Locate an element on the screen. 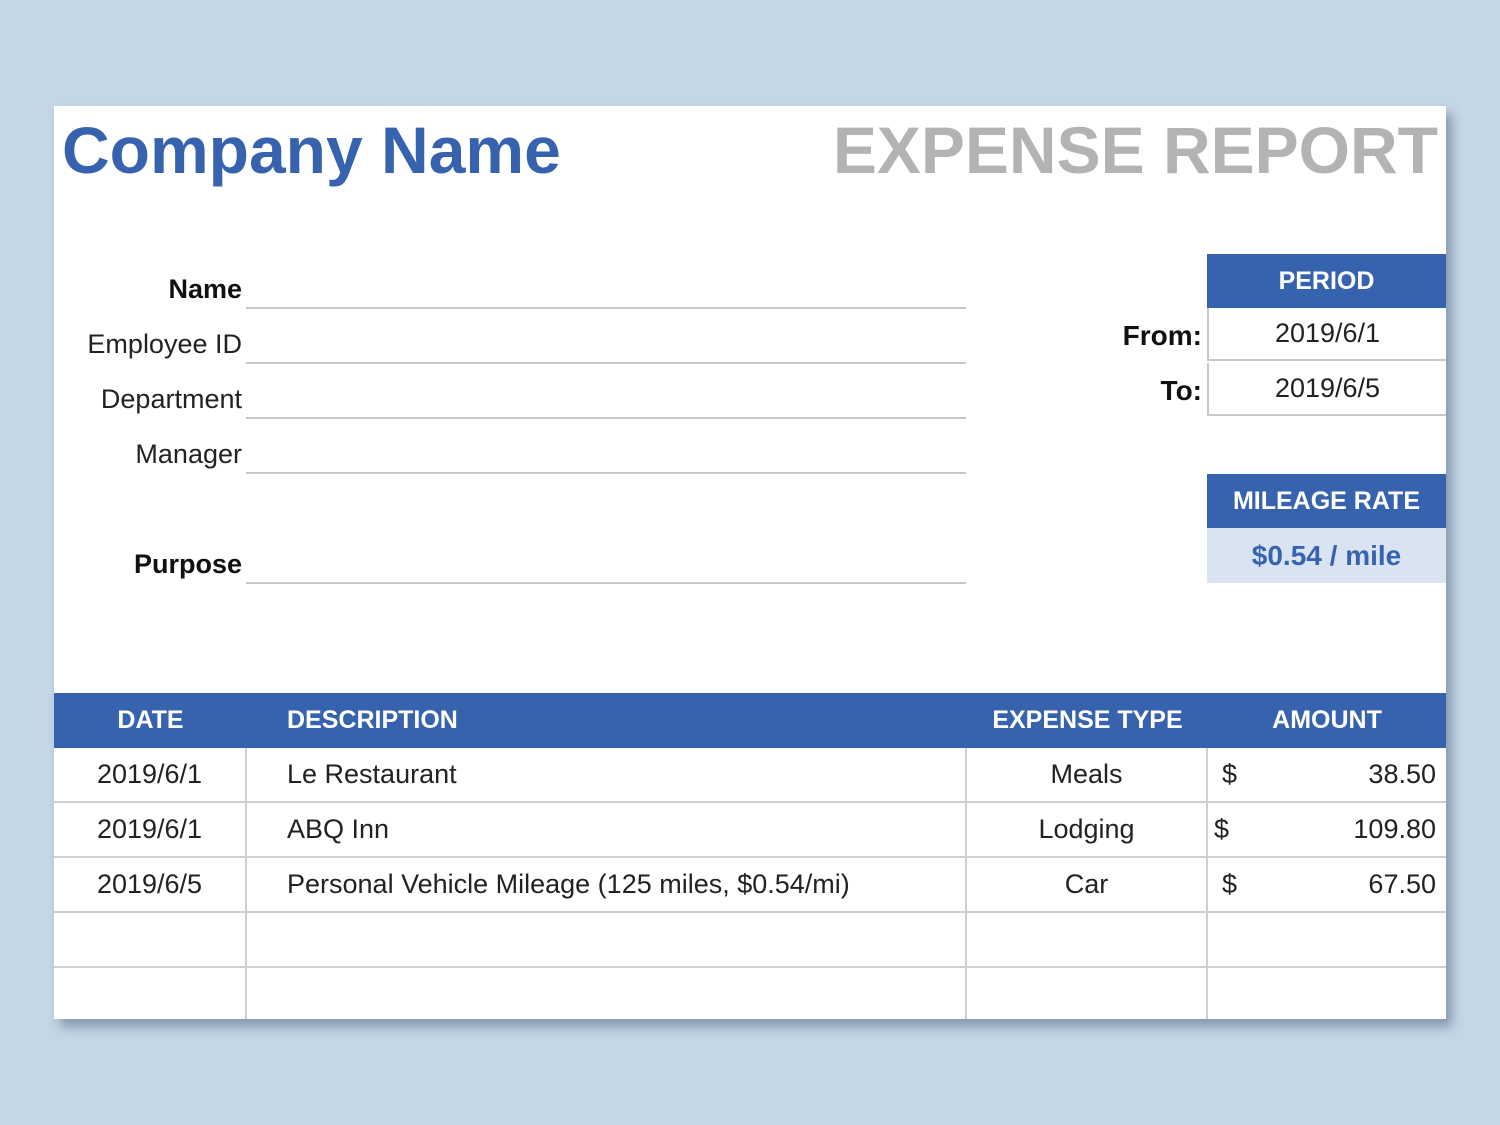 The width and height of the screenshot is (1500, 1125). company-name: Company Name is located at coordinates (311, 150).